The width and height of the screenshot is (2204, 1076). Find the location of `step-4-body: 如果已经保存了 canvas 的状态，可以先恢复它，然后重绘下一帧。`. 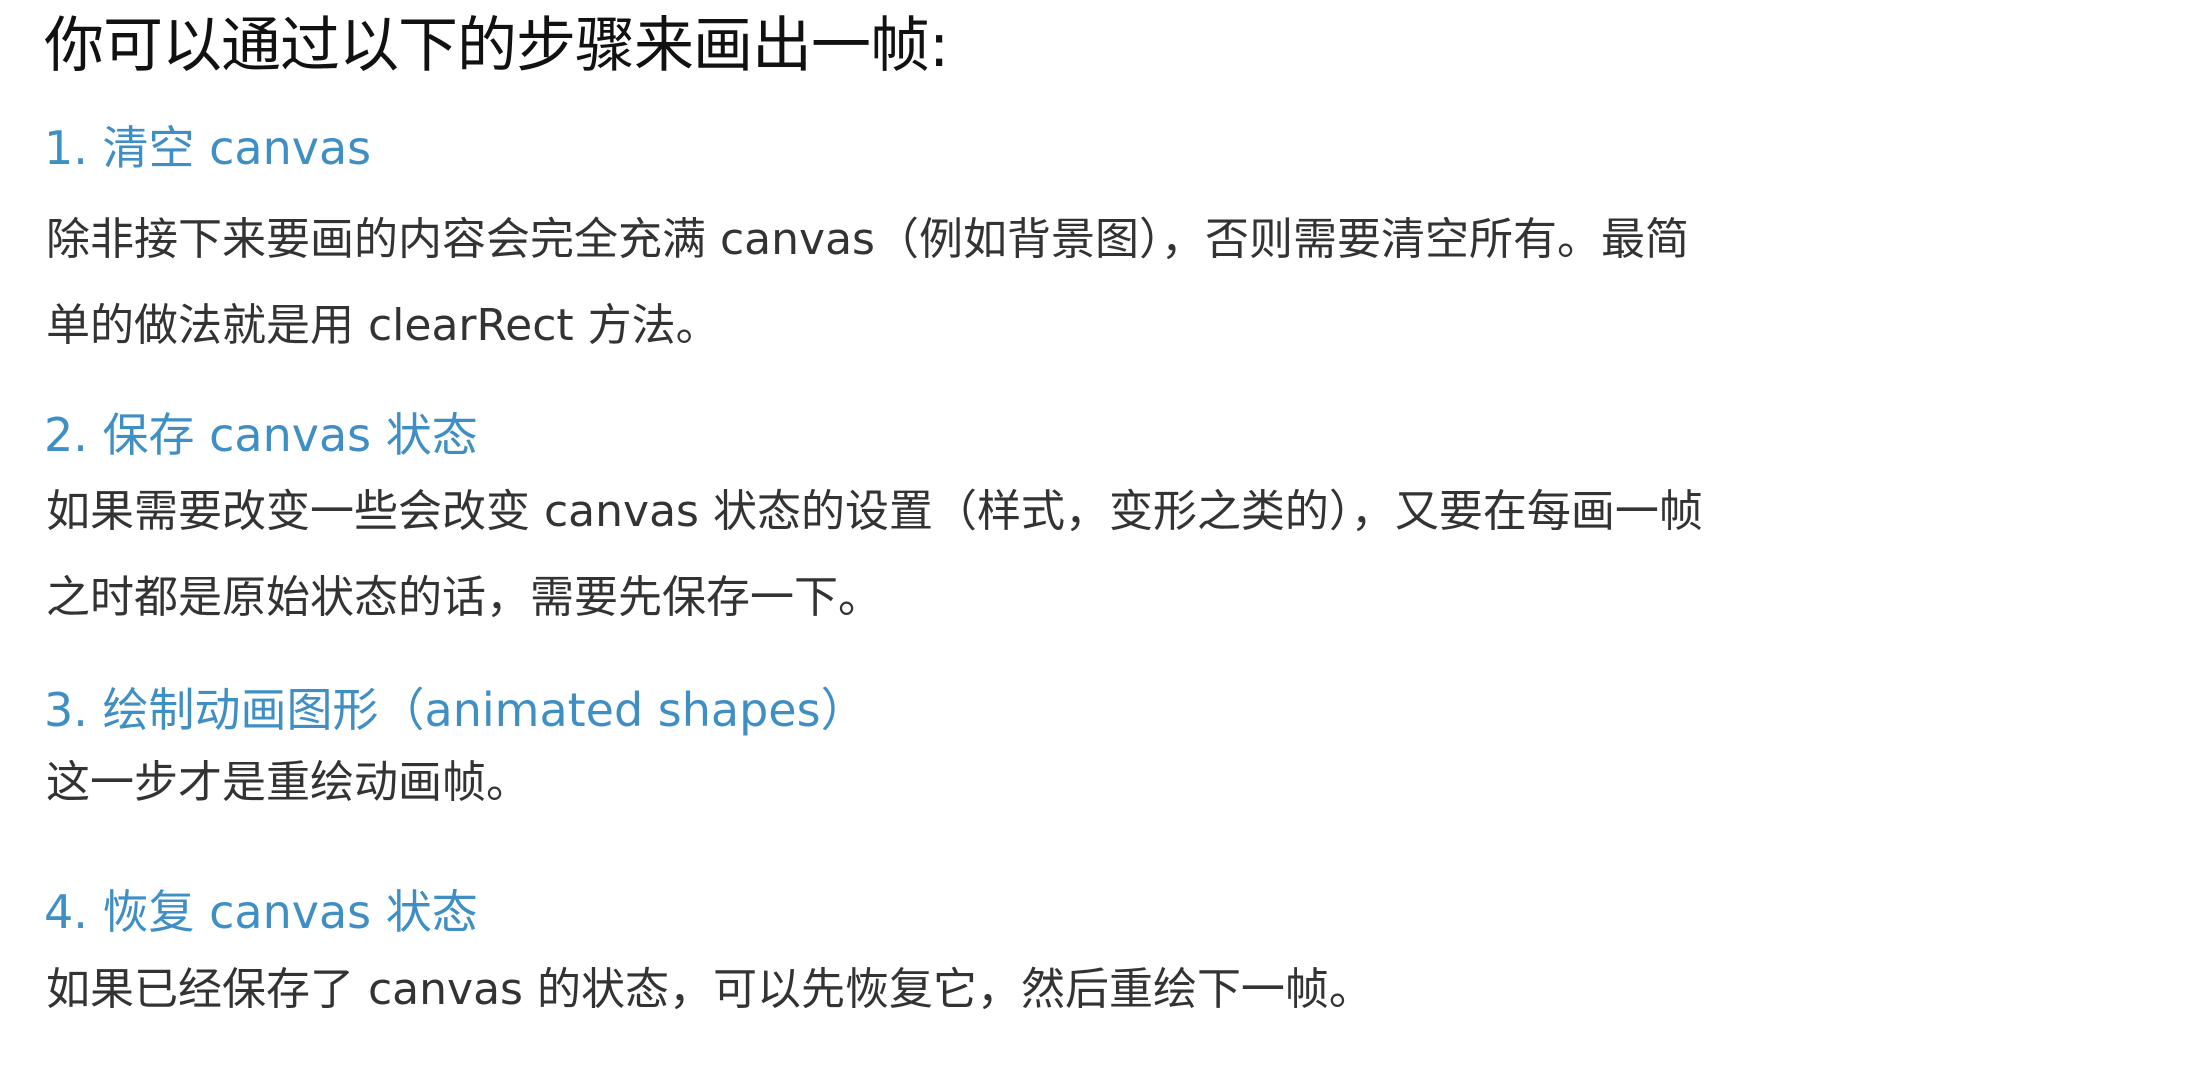

step-4-body: 如果已经保存了 canvas 的状态，可以先恢复它，然后重绘下一帧。 is located at coordinates (946, 990).